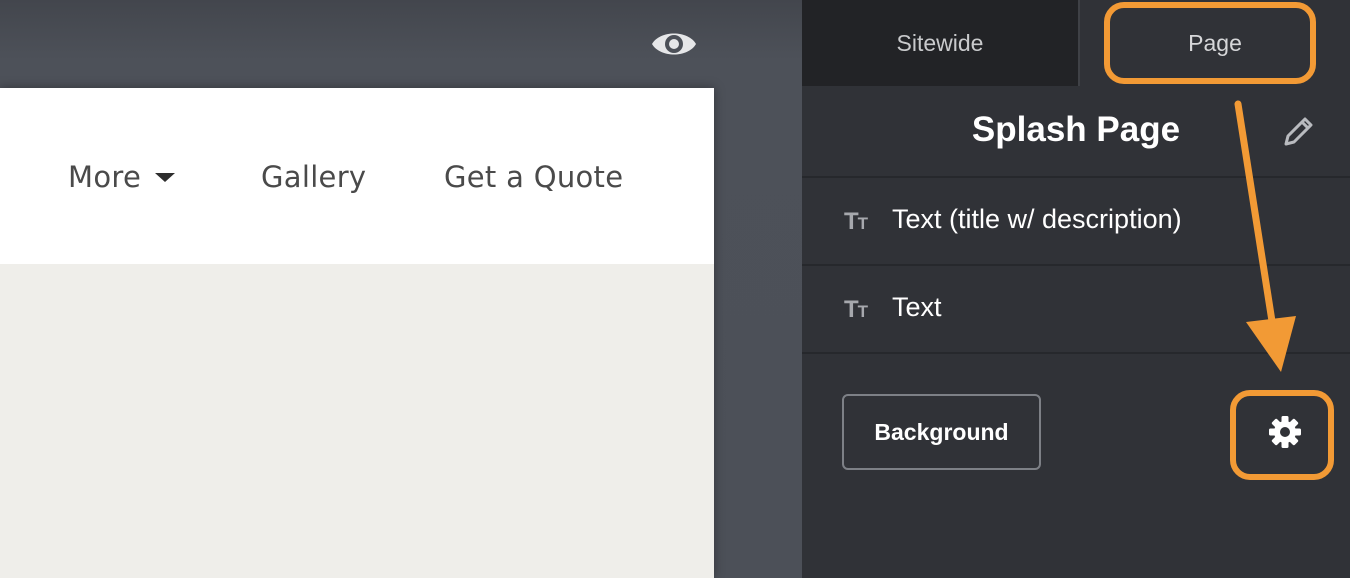 The width and height of the screenshot is (1350, 578). I want to click on gear-icon, so click(1285, 432).